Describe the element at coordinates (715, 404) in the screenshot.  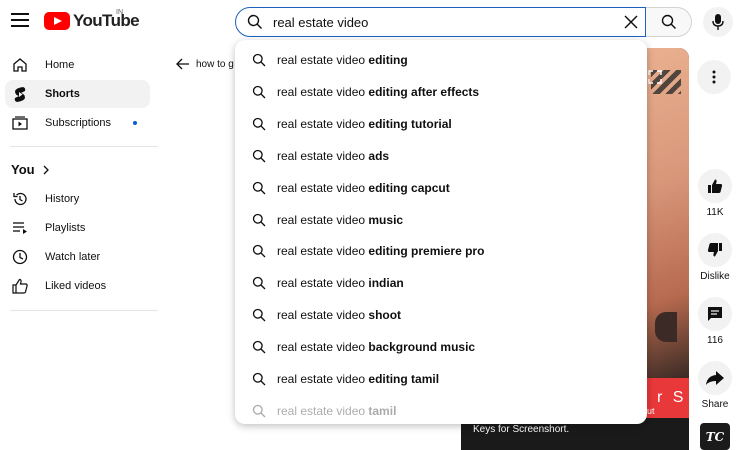
I see `share-label: Share` at that location.